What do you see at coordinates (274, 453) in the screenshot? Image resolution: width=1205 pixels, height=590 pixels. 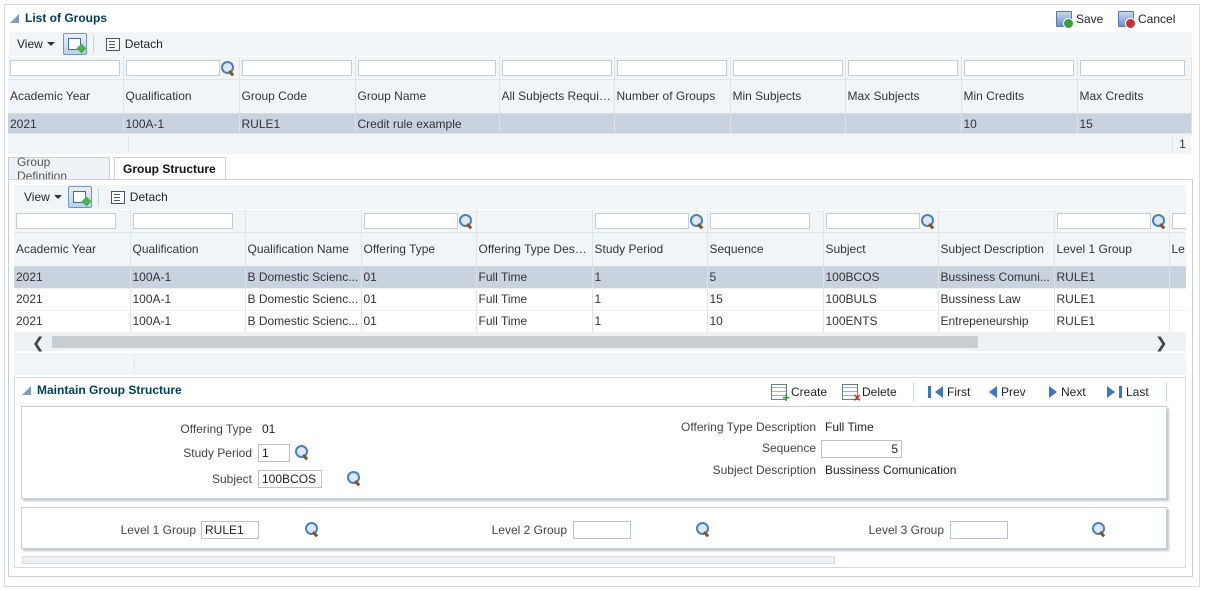 I see `study-period-field` at bounding box center [274, 453].